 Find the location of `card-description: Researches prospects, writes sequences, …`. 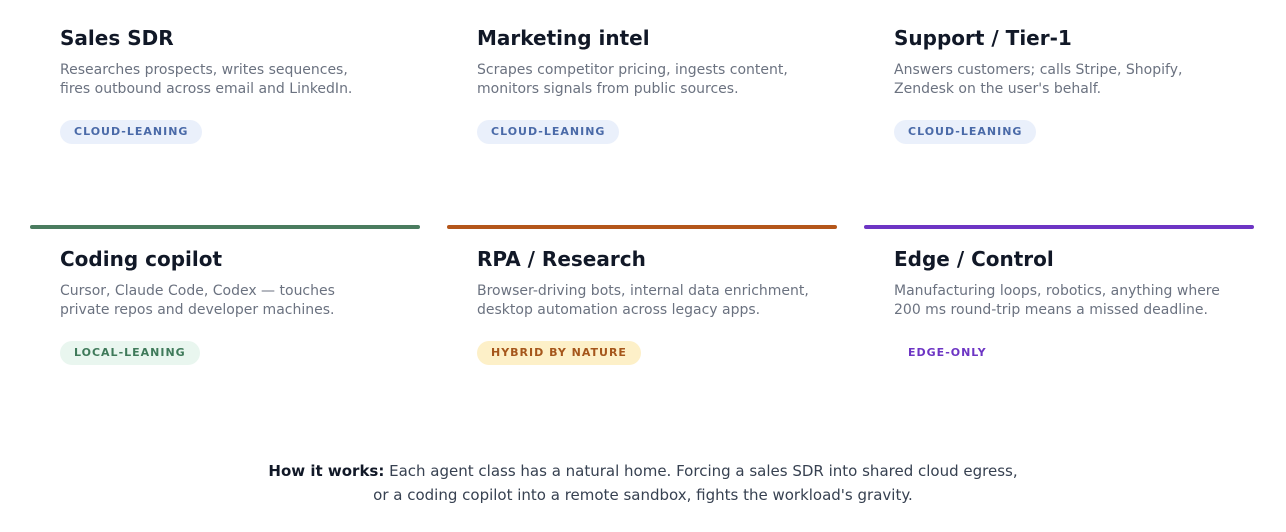

card-description: Researches prospects, writes sequences, … is located at coordinates (232, 80).